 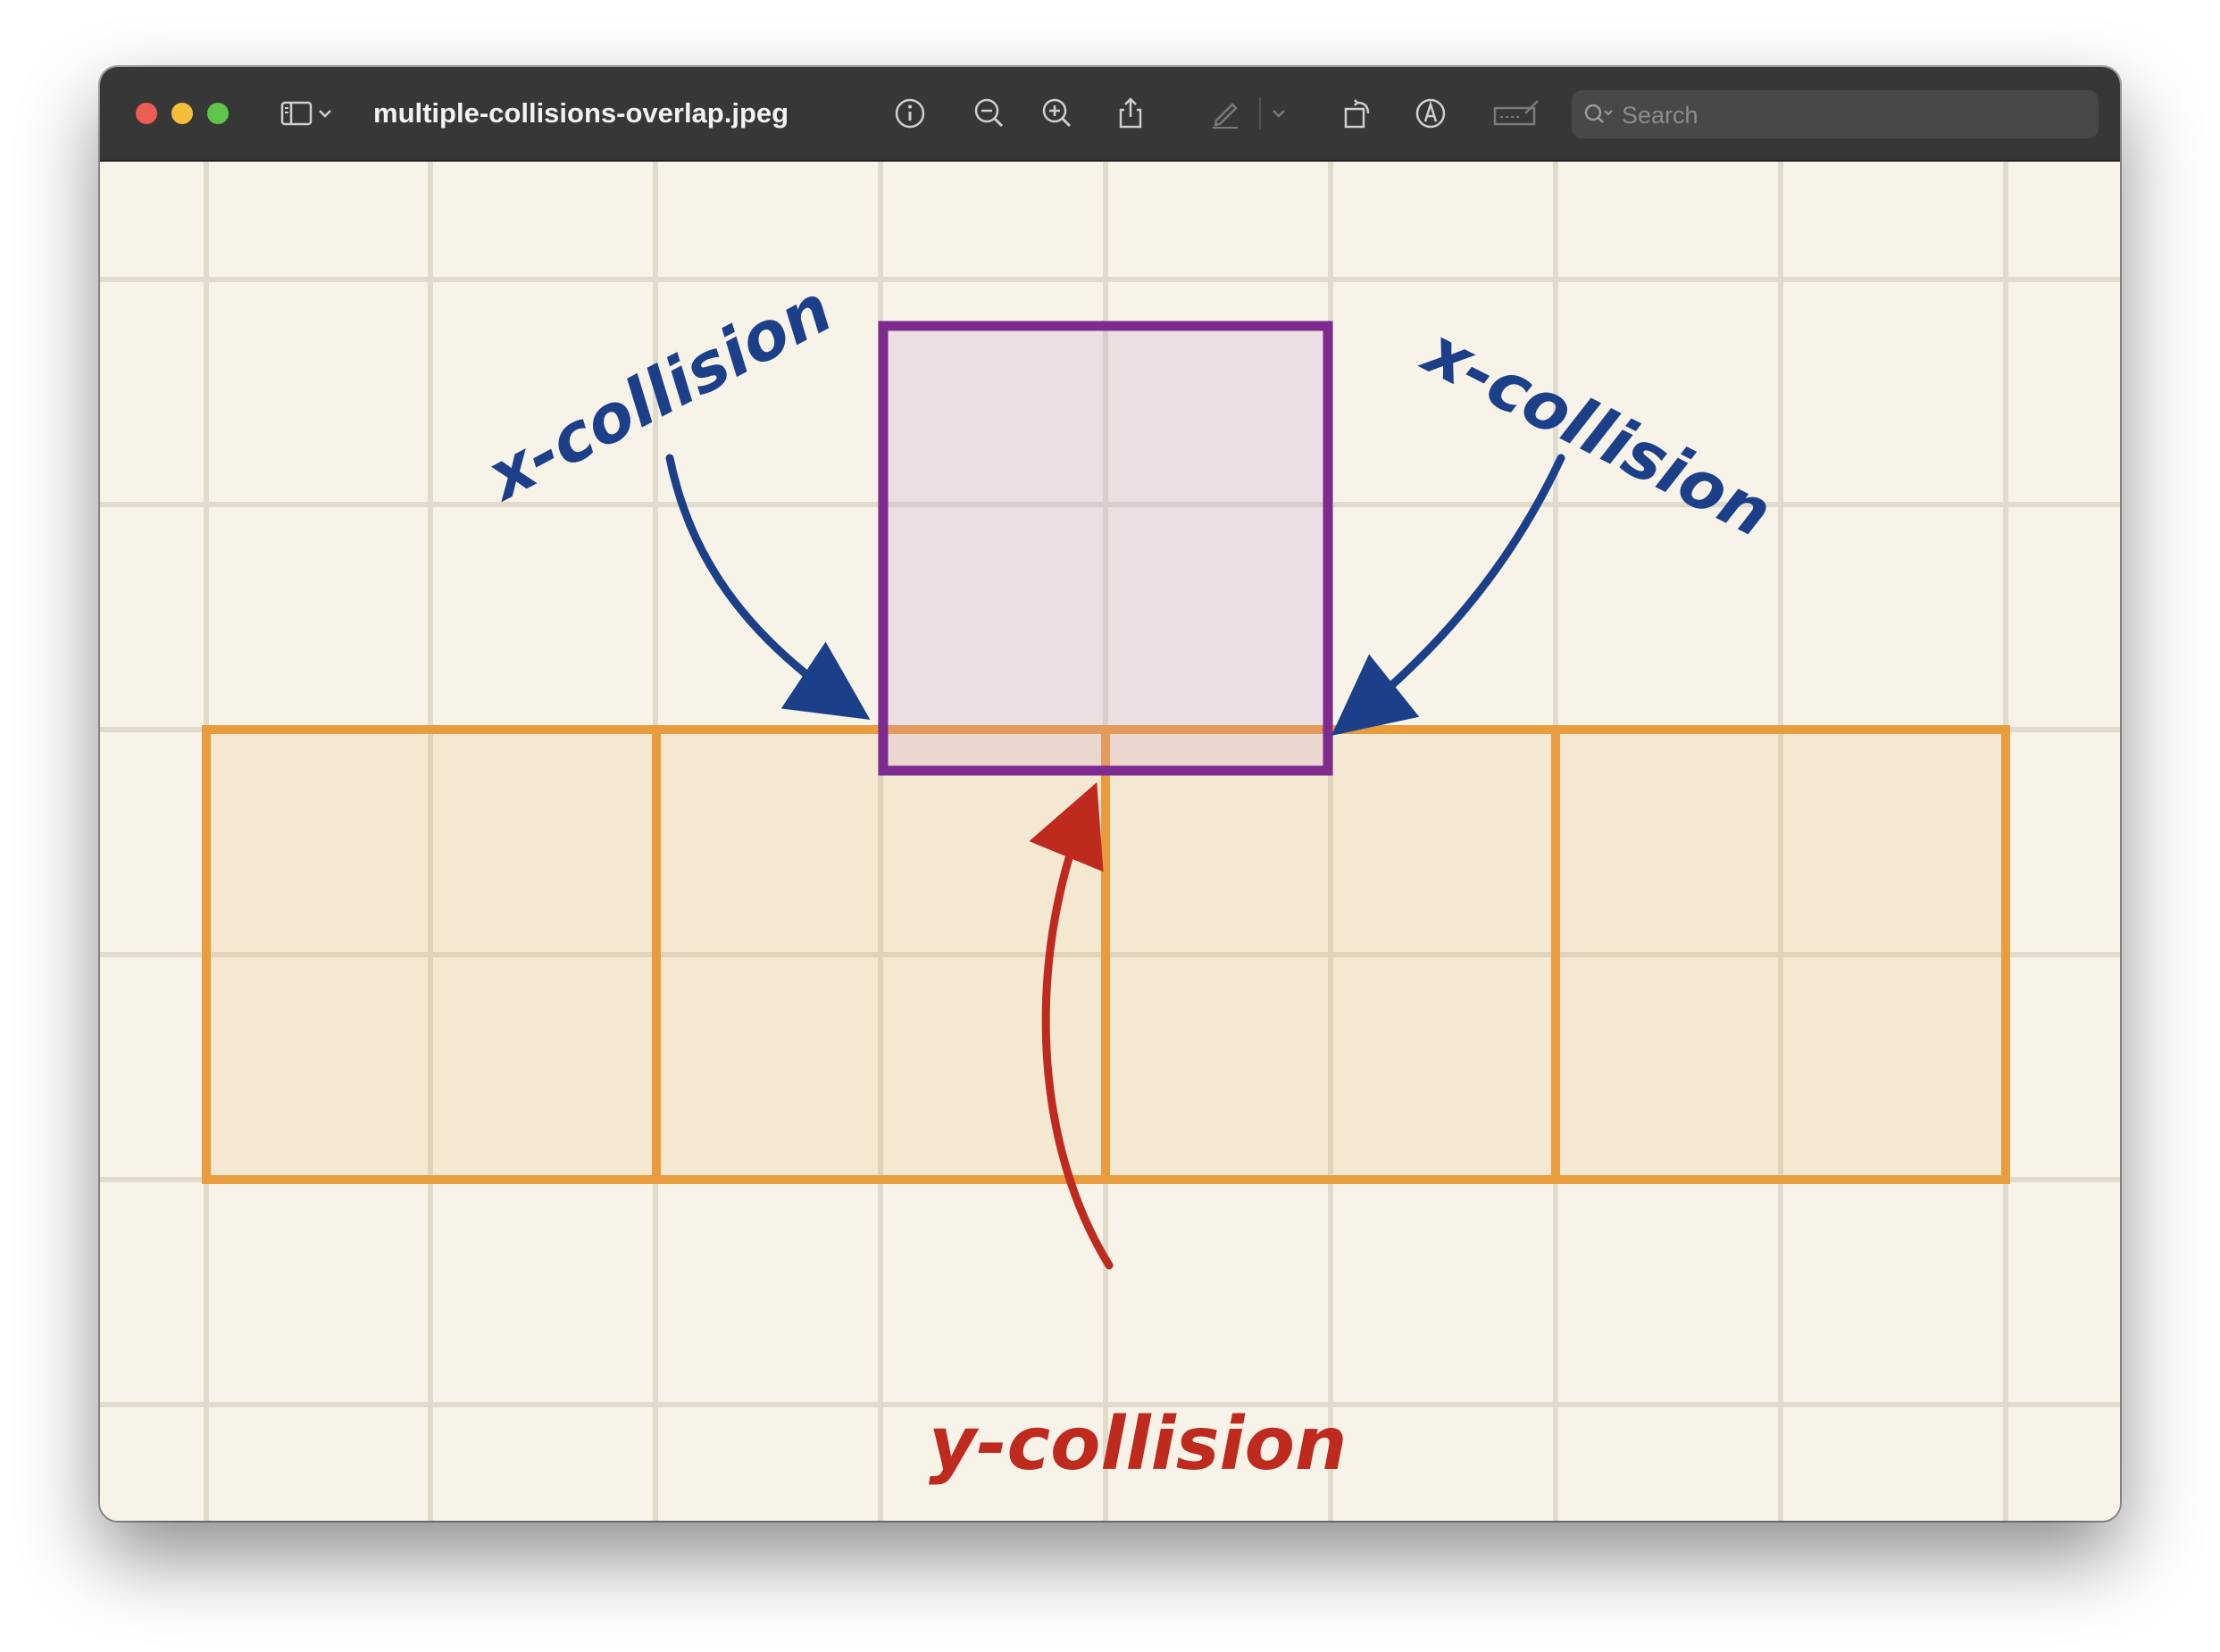 What do you see at coordinates (989, 113) in the screenshot?
I see `zoom-out-icon` at bounding box center [989, 113].